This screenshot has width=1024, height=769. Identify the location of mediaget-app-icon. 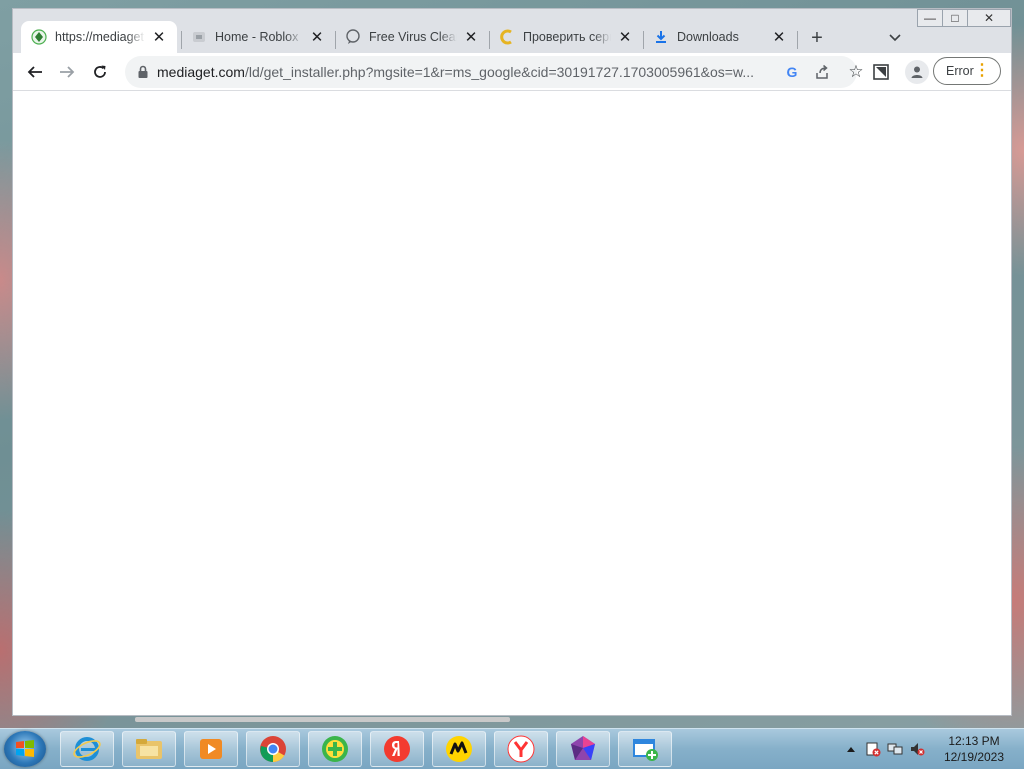
(335, 749).